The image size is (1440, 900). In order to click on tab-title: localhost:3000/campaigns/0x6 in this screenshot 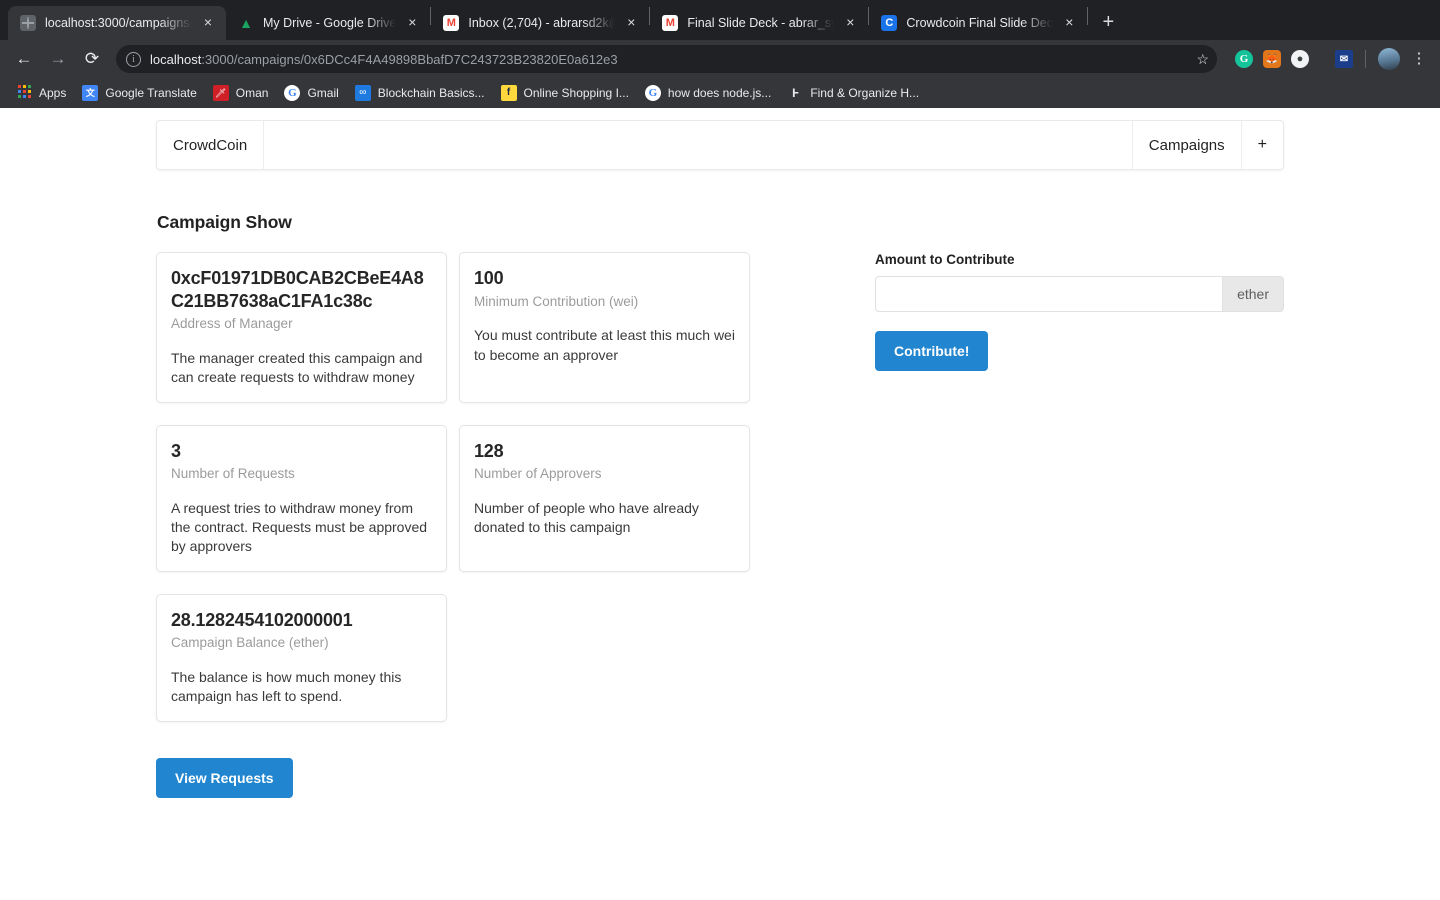, I will do `click(118, 23)`.